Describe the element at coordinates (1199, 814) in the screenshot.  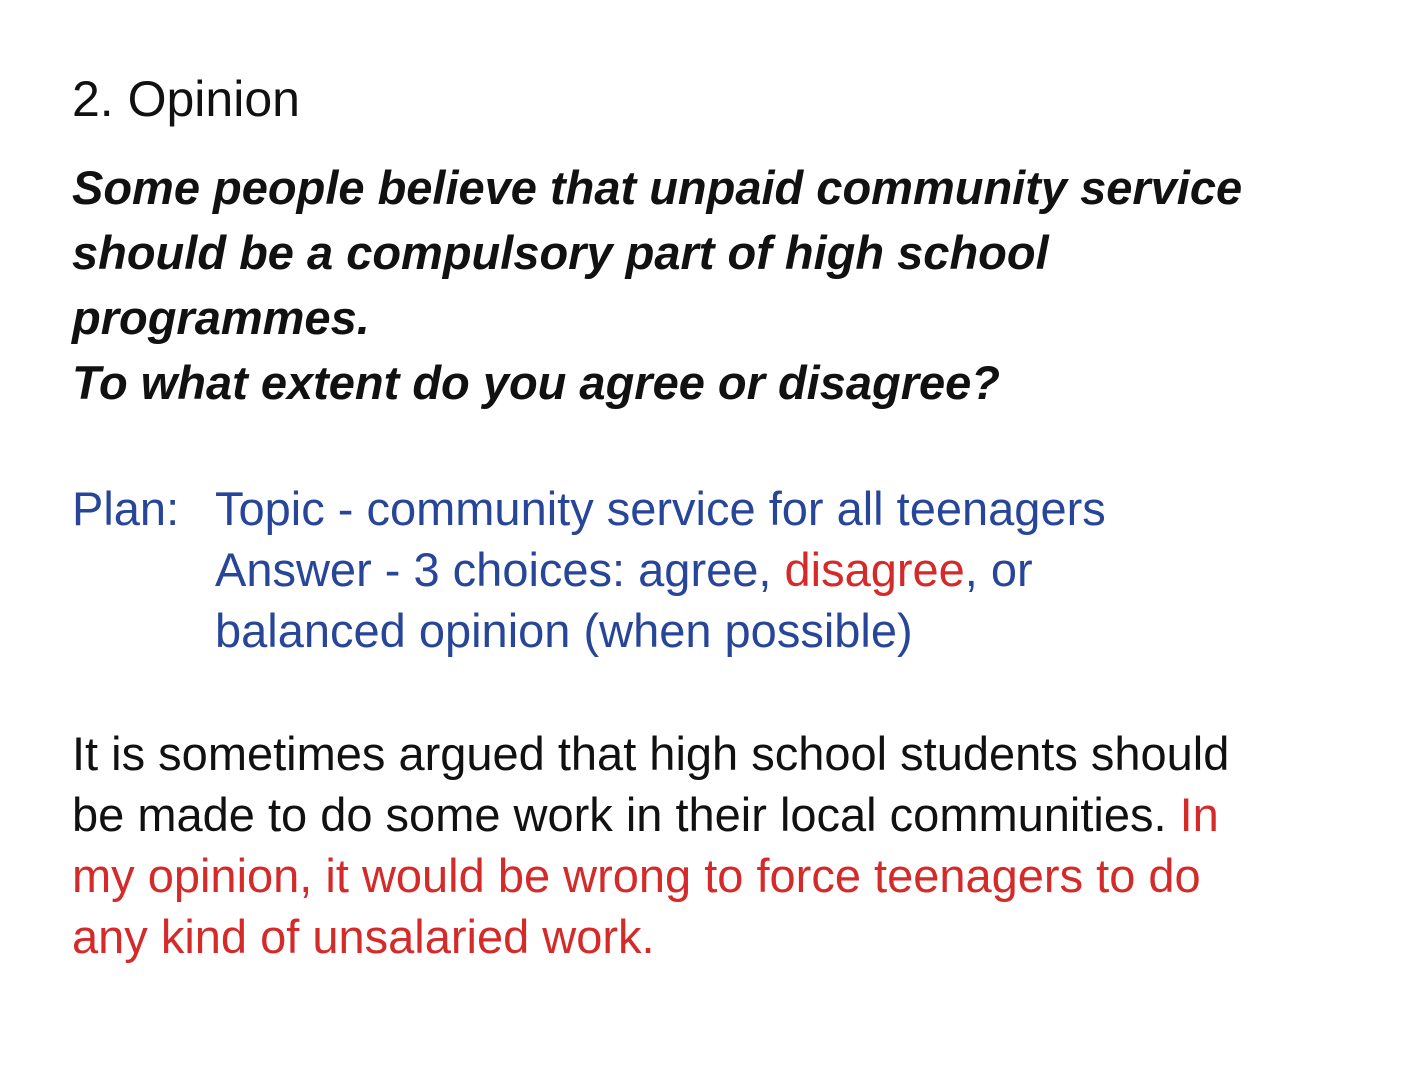
I see `thesis-start: In` at that location.